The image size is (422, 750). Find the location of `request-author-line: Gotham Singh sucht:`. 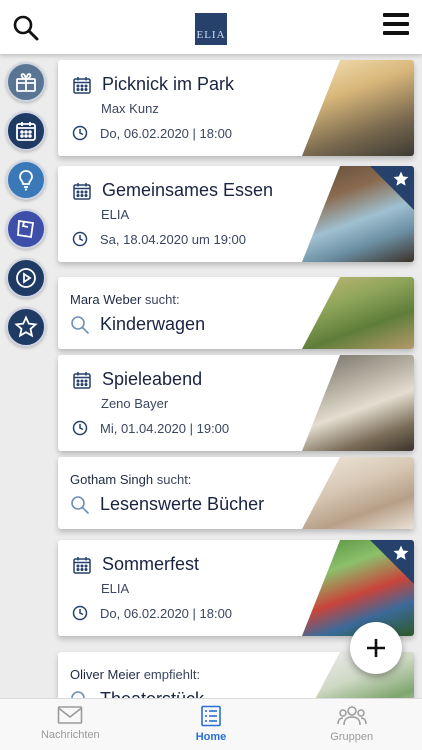

request-author-line: Gotham Singh sucht: is located at coordinates (130, 479).